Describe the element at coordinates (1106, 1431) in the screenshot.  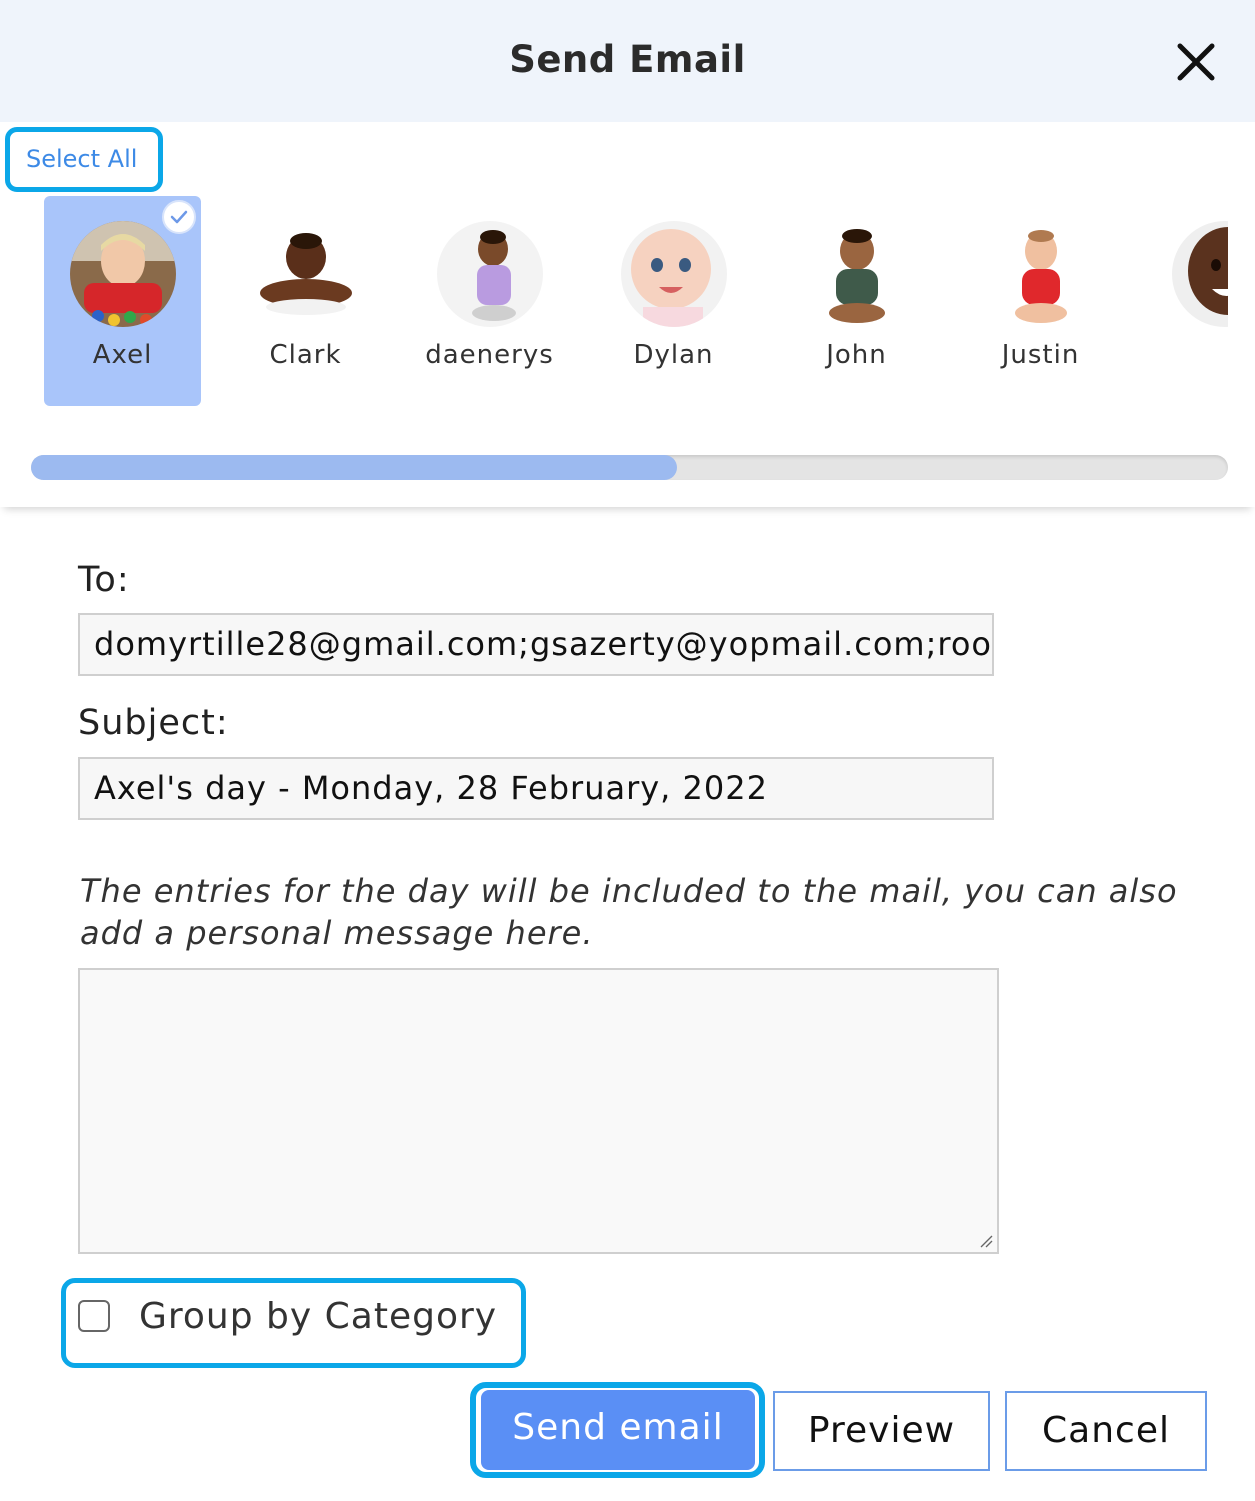
I see `cancel-button: Cancel` at that location.